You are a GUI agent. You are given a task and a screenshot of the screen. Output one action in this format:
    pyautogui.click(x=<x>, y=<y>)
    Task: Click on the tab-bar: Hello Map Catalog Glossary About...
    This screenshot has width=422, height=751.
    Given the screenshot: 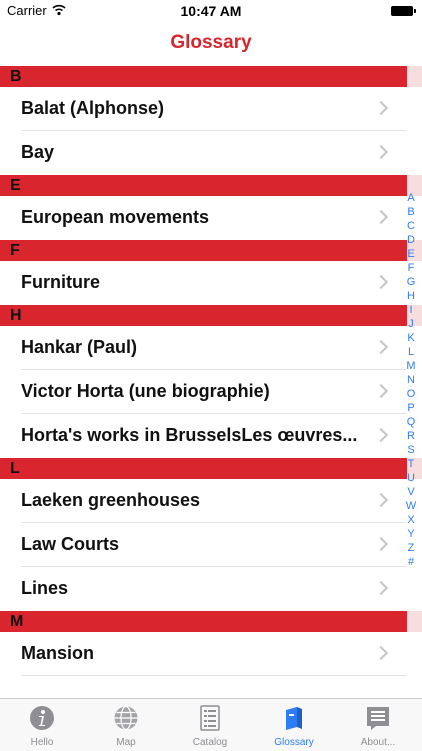 What is the action you would take?
    pyautogui.click(x=211, y=724)
    